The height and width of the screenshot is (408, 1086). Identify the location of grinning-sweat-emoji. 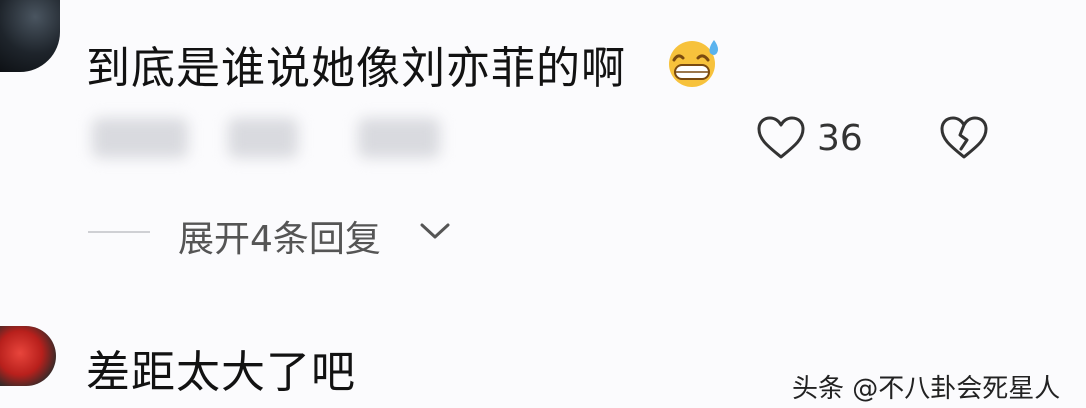
(693, 63).